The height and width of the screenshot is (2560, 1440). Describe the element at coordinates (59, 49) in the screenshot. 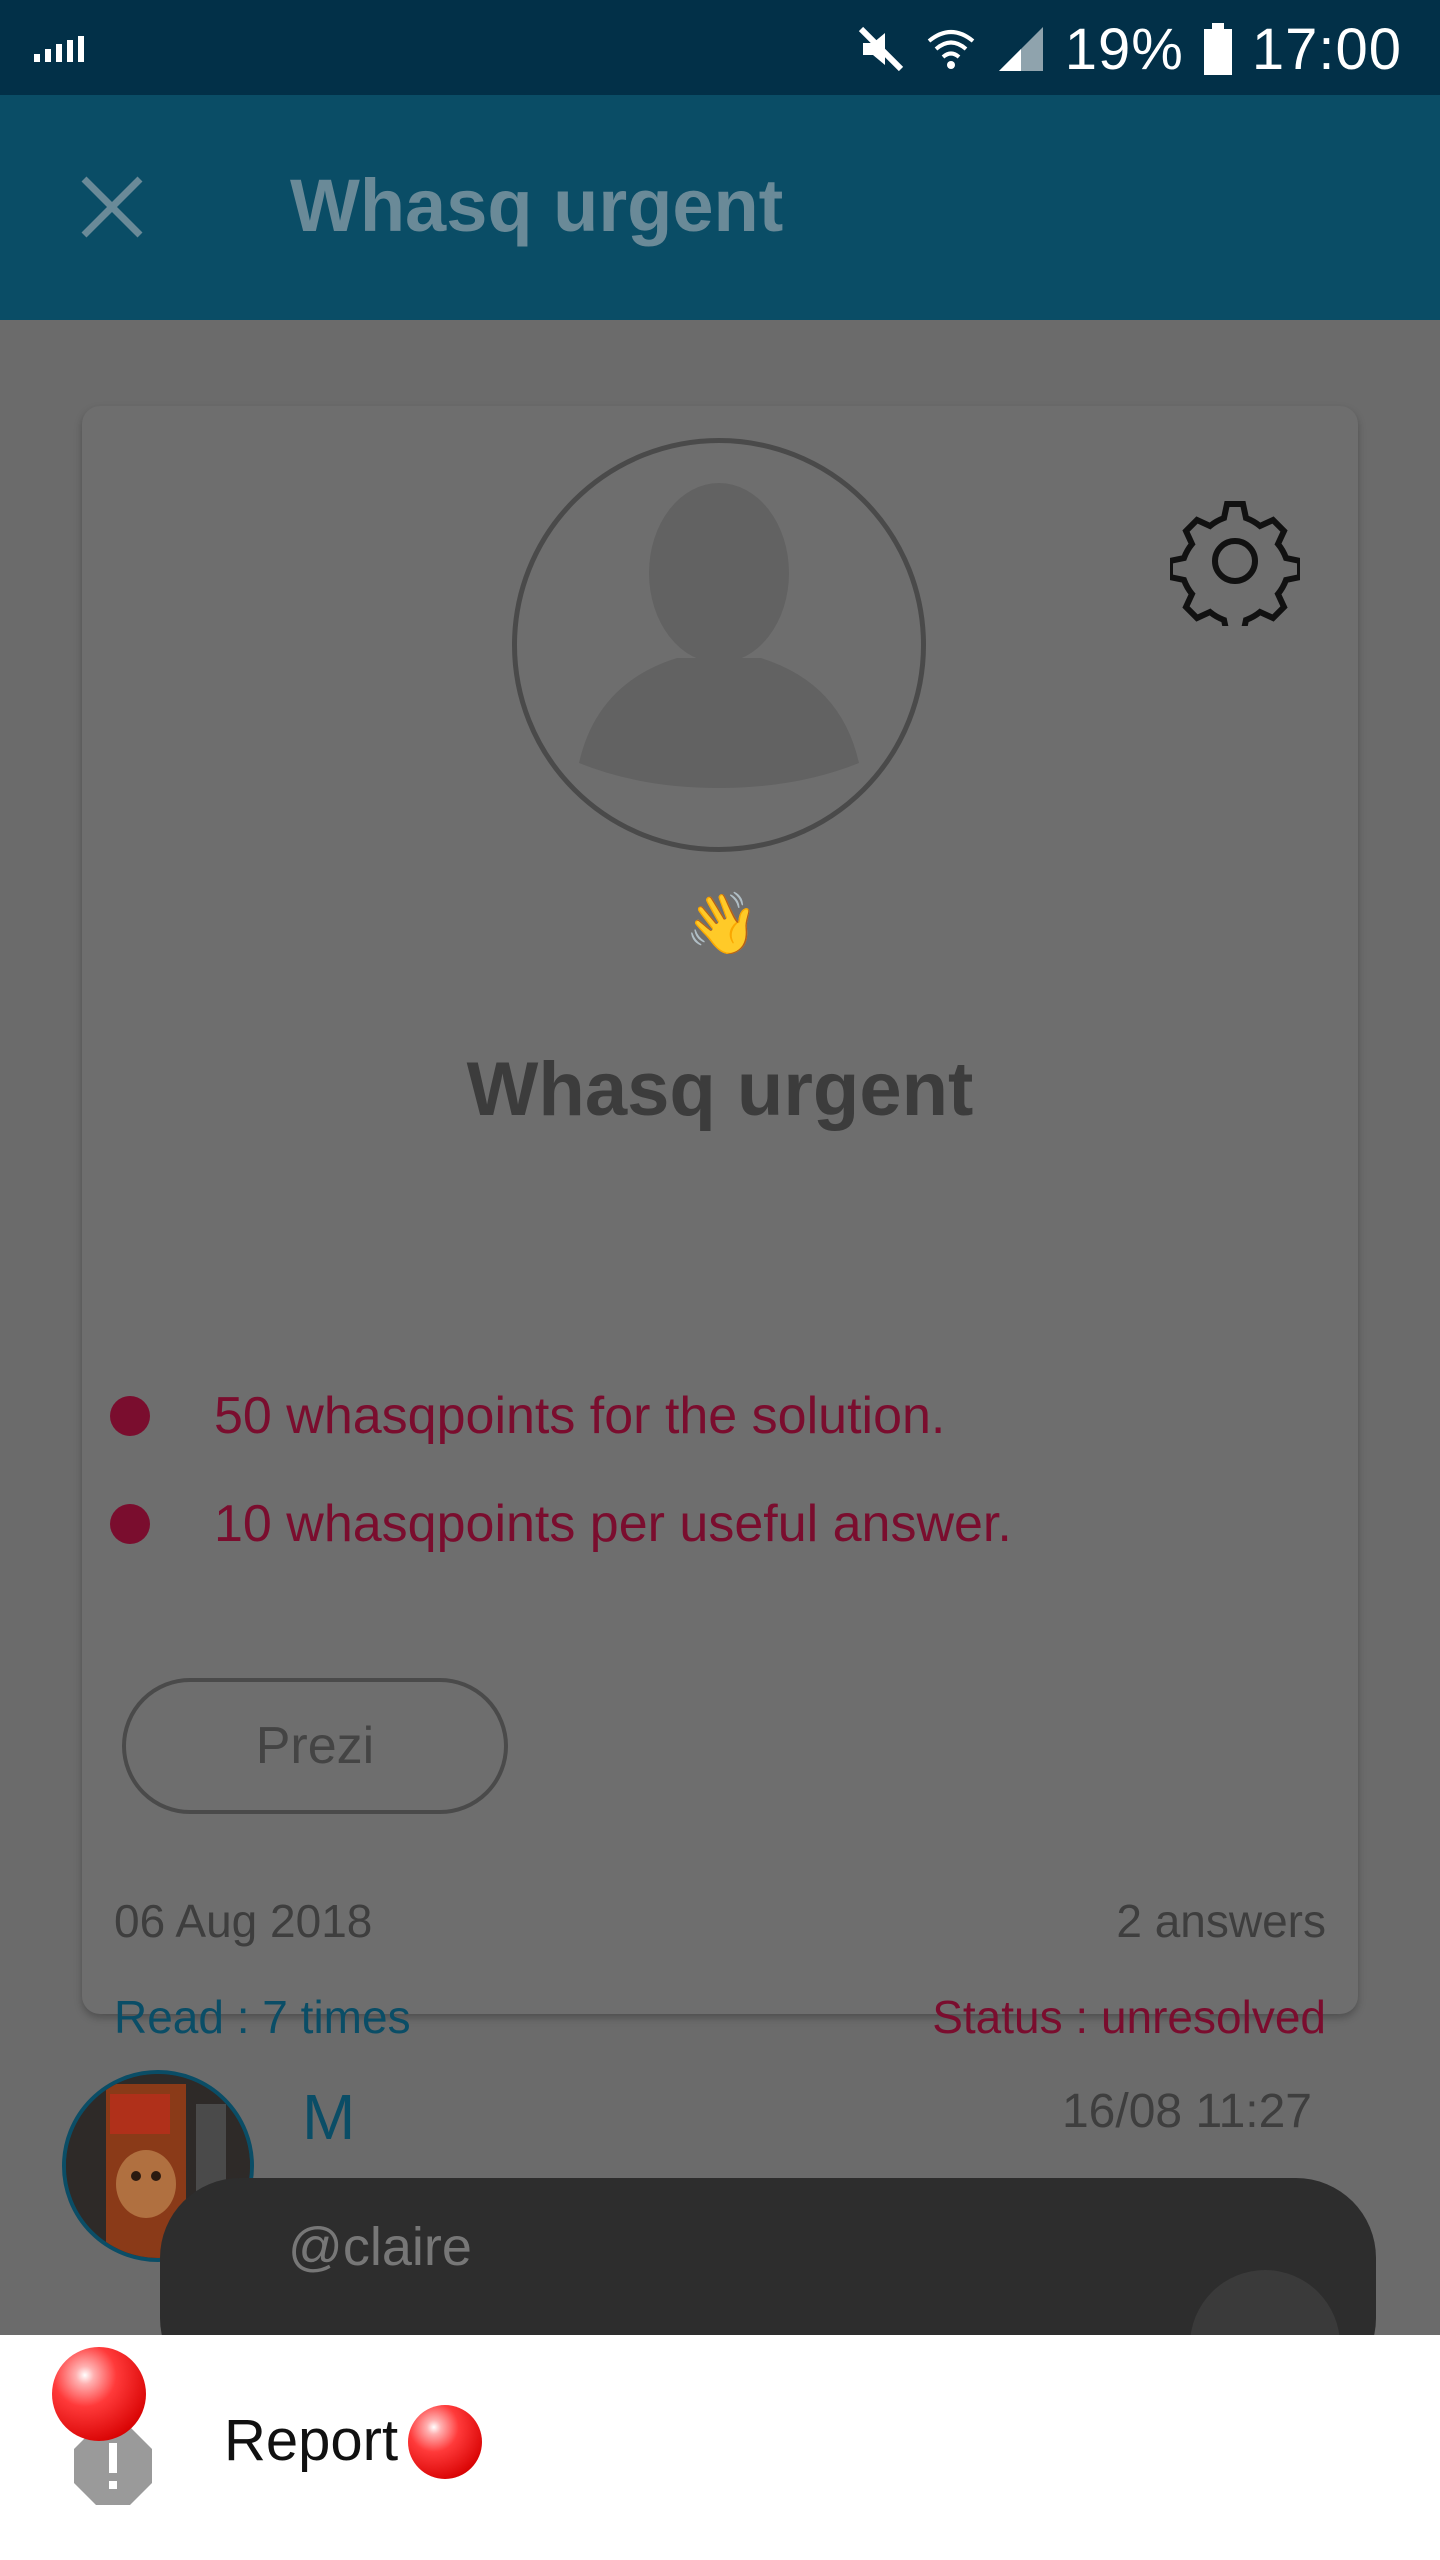

I see `notification-signal-icon` at that location.